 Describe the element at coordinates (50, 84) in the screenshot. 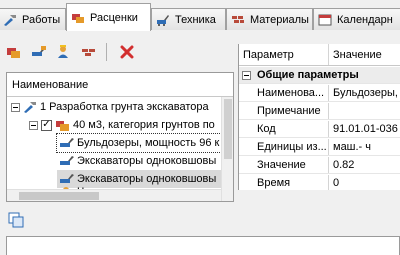

I see `tree-header-label: Наименование` at that location.